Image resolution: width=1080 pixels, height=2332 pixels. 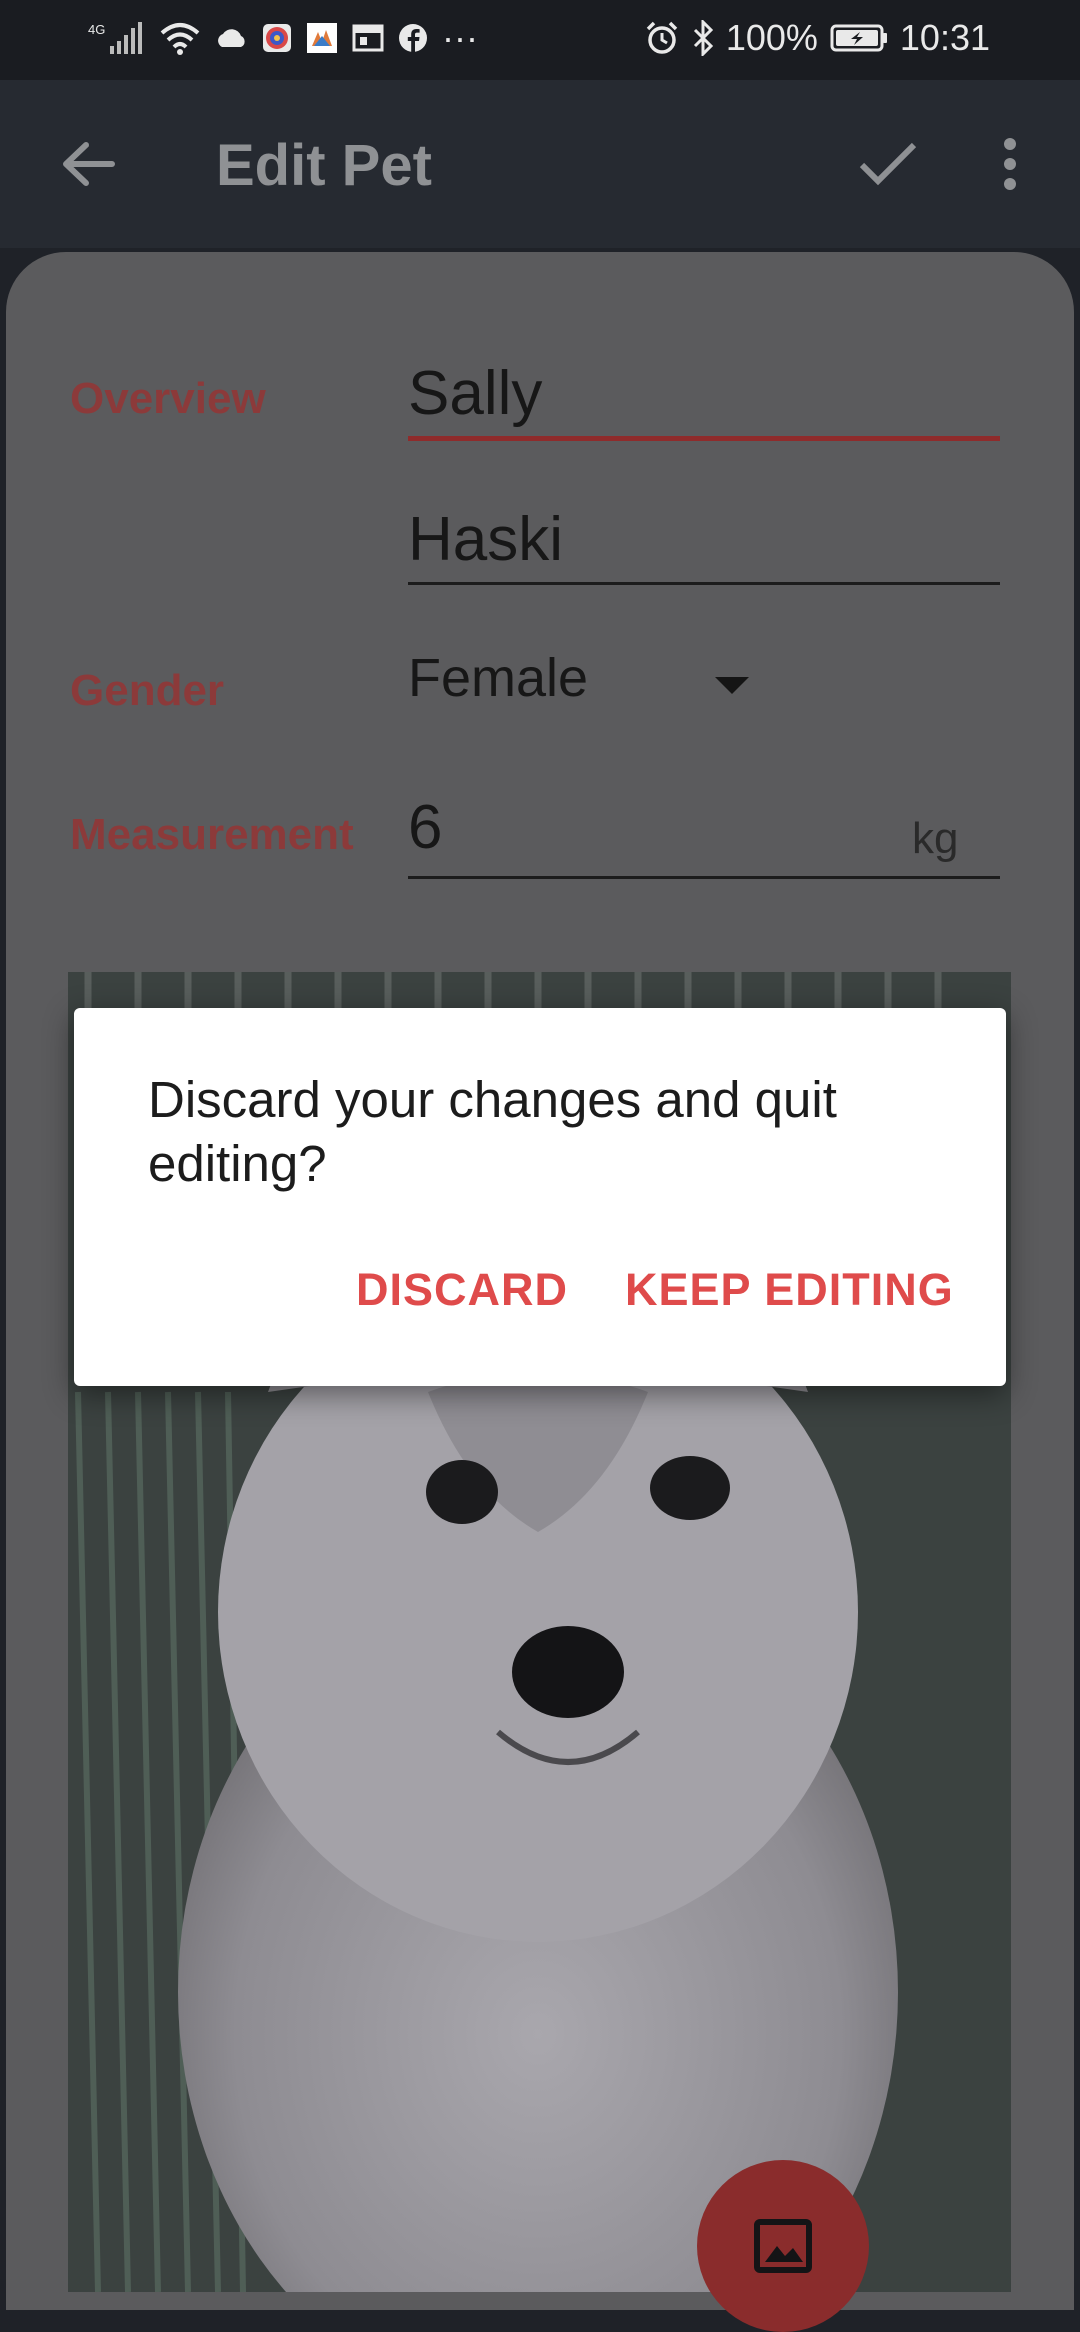 I want to click on dialog-message: Discard your changes and quit editing?, so click(x=492, y=1131).